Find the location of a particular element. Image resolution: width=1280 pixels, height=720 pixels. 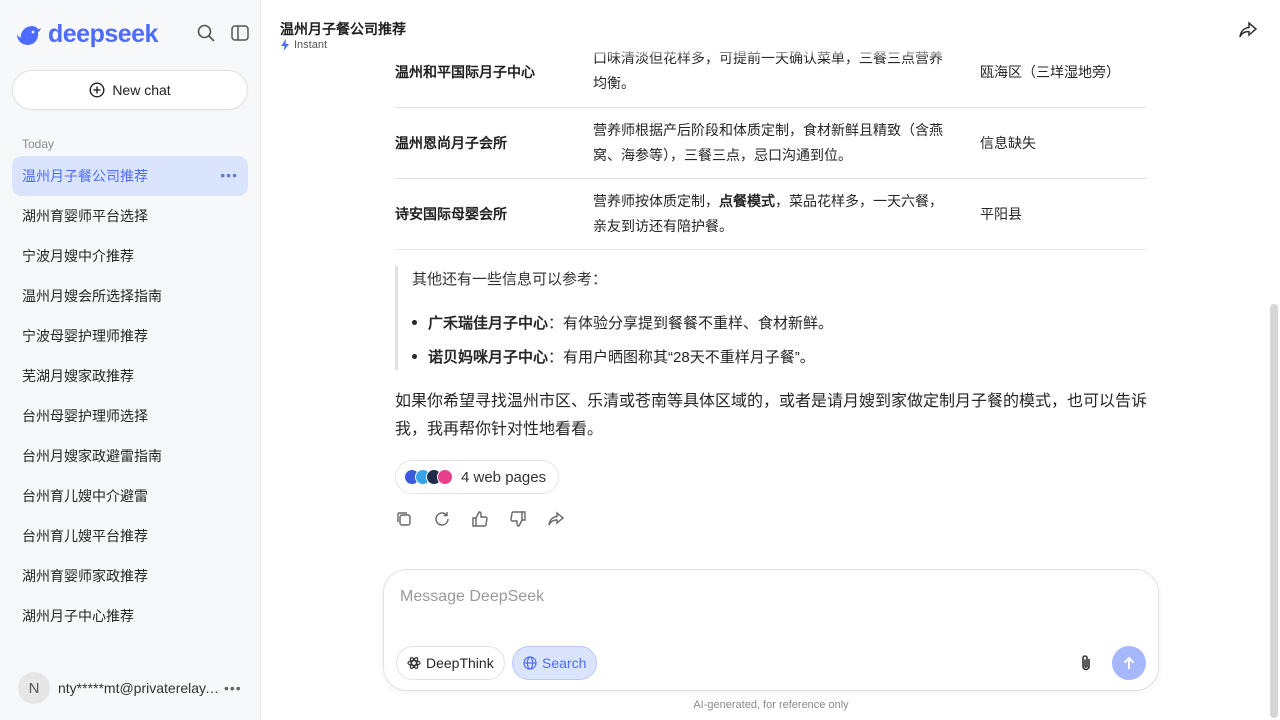

brand-logo: deepseek is located at coordinates (87, 34).